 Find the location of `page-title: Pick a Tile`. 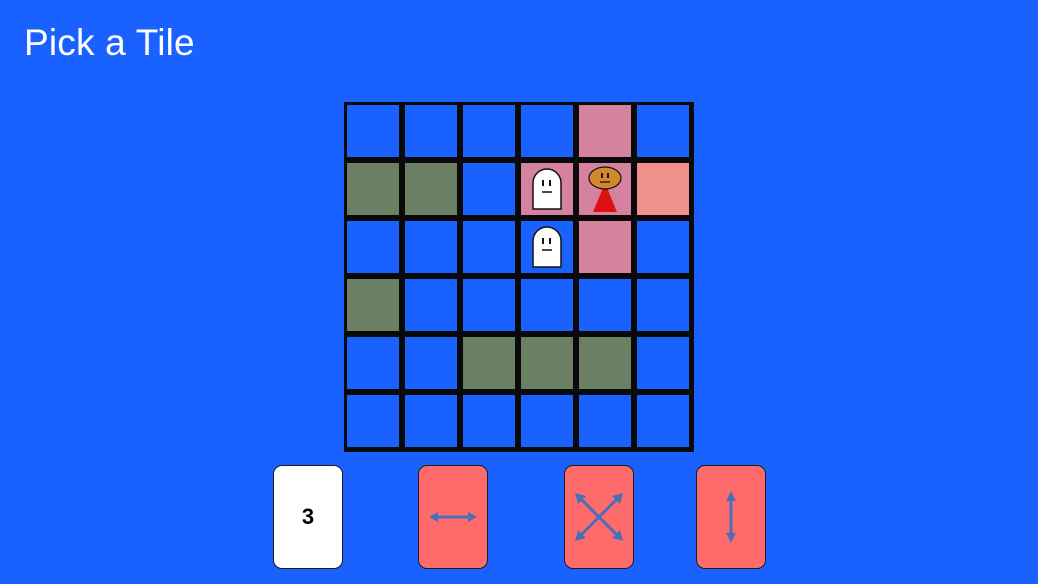

page-title: Pick a Tile is located at coordinates (109, 42).